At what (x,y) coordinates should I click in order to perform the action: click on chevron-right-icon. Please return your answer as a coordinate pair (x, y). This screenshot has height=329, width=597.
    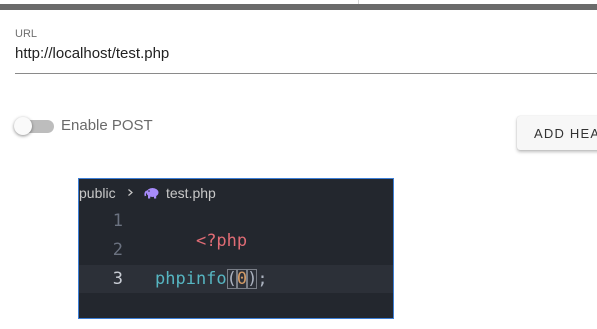
    Looking at the image, I should click on (130, 192).